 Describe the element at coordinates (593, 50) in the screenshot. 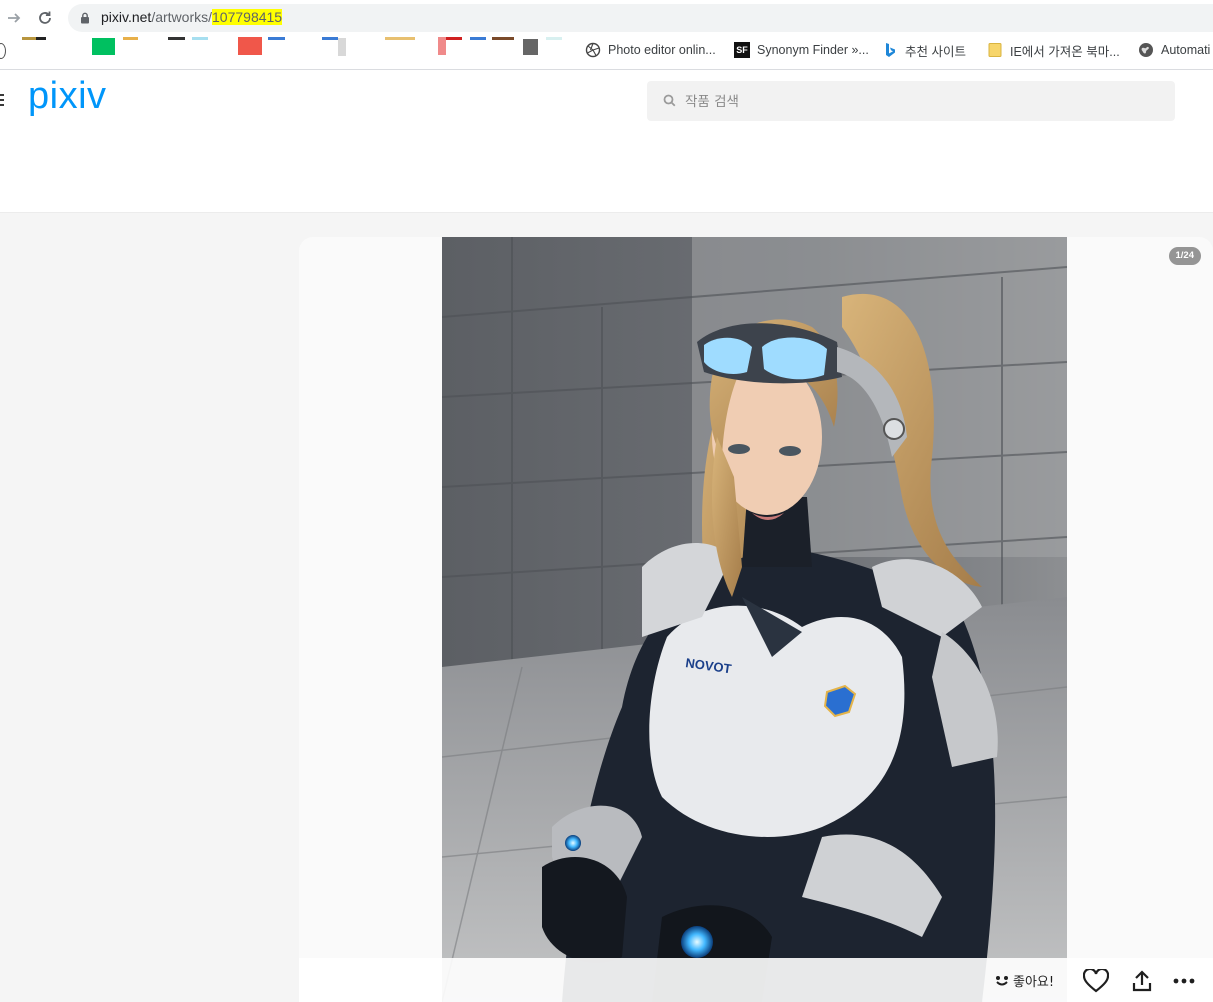

I see `aperture-icon` at that location.